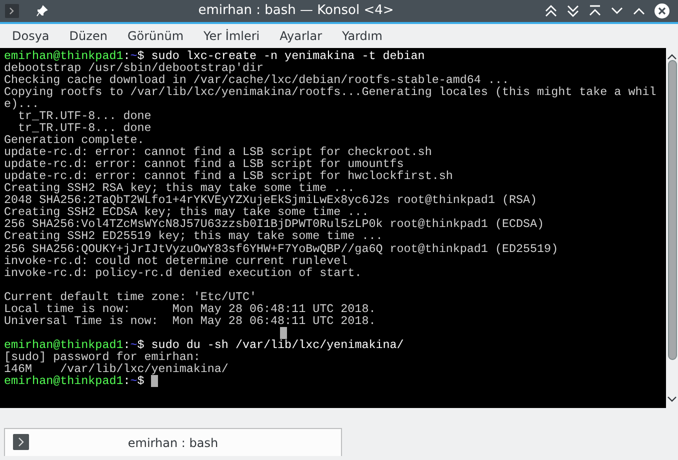  Describe the element at coordinates (672, 399) in the screenshot. I see `scroll-down-icon` at that location.